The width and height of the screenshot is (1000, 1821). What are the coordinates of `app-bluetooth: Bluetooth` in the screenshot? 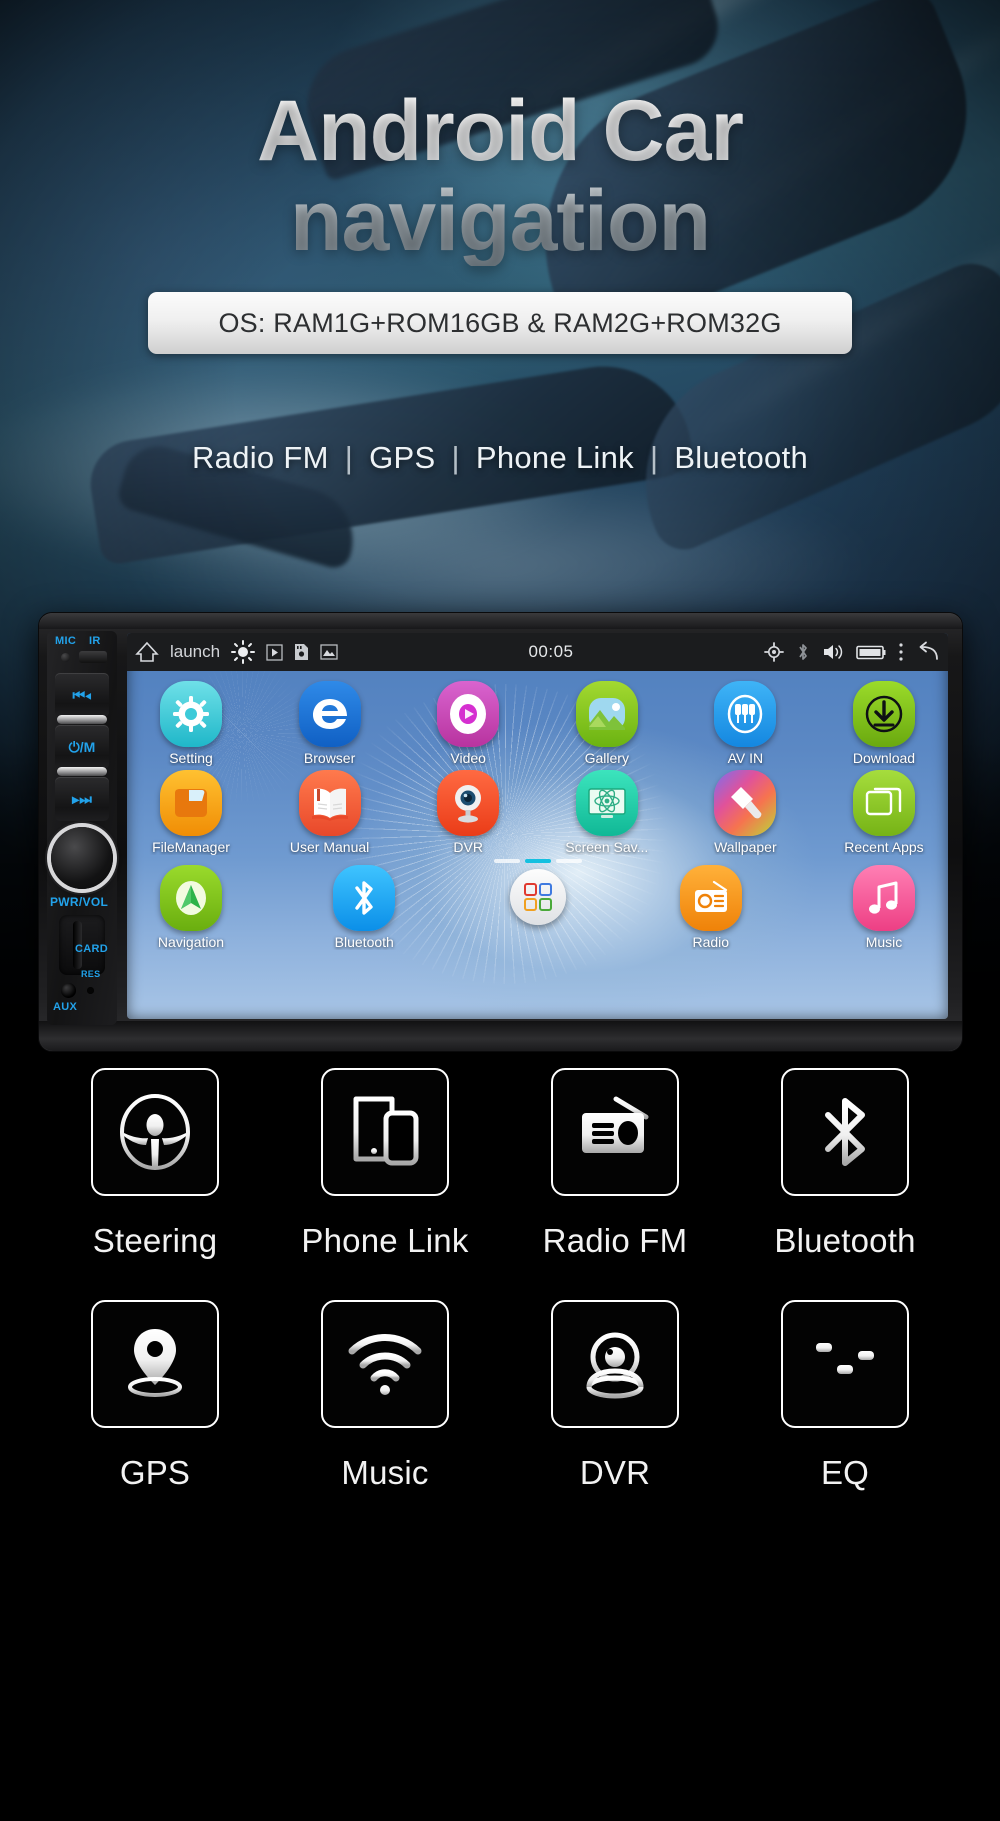 It's located at (364, 907).